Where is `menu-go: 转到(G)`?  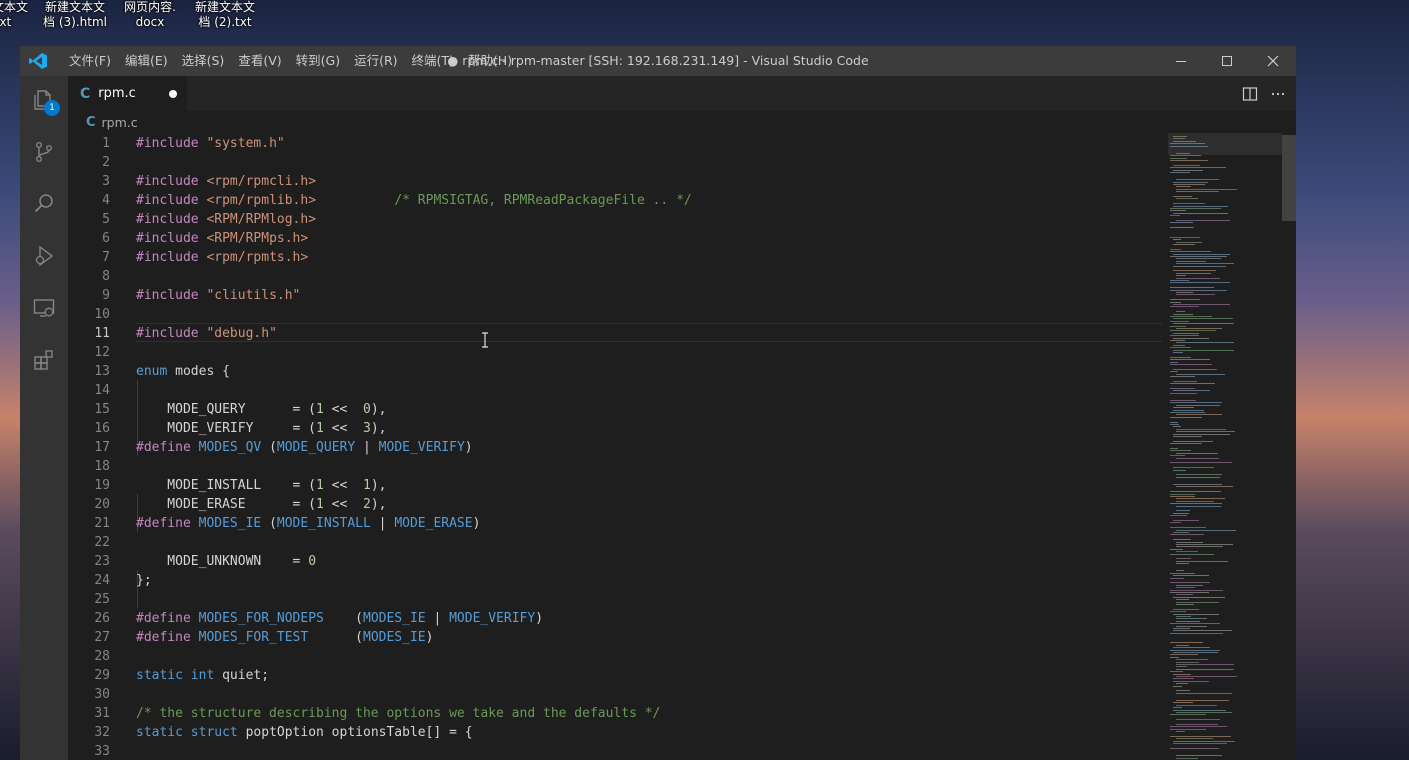
menu-go: 转到(G) is located at coordinates (318, 61).